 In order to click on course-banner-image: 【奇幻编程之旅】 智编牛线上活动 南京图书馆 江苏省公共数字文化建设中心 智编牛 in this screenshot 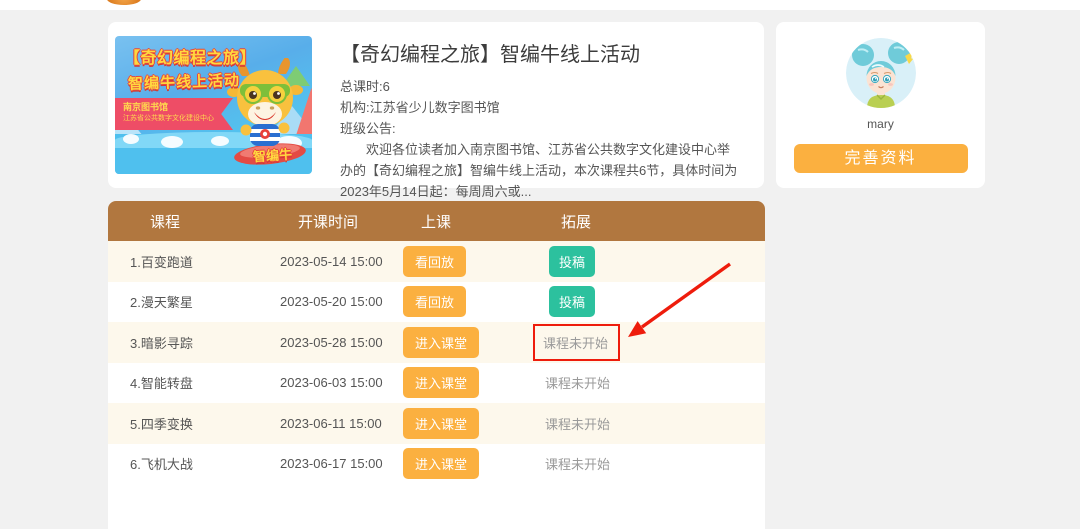, I will do `click(213, 105)`.